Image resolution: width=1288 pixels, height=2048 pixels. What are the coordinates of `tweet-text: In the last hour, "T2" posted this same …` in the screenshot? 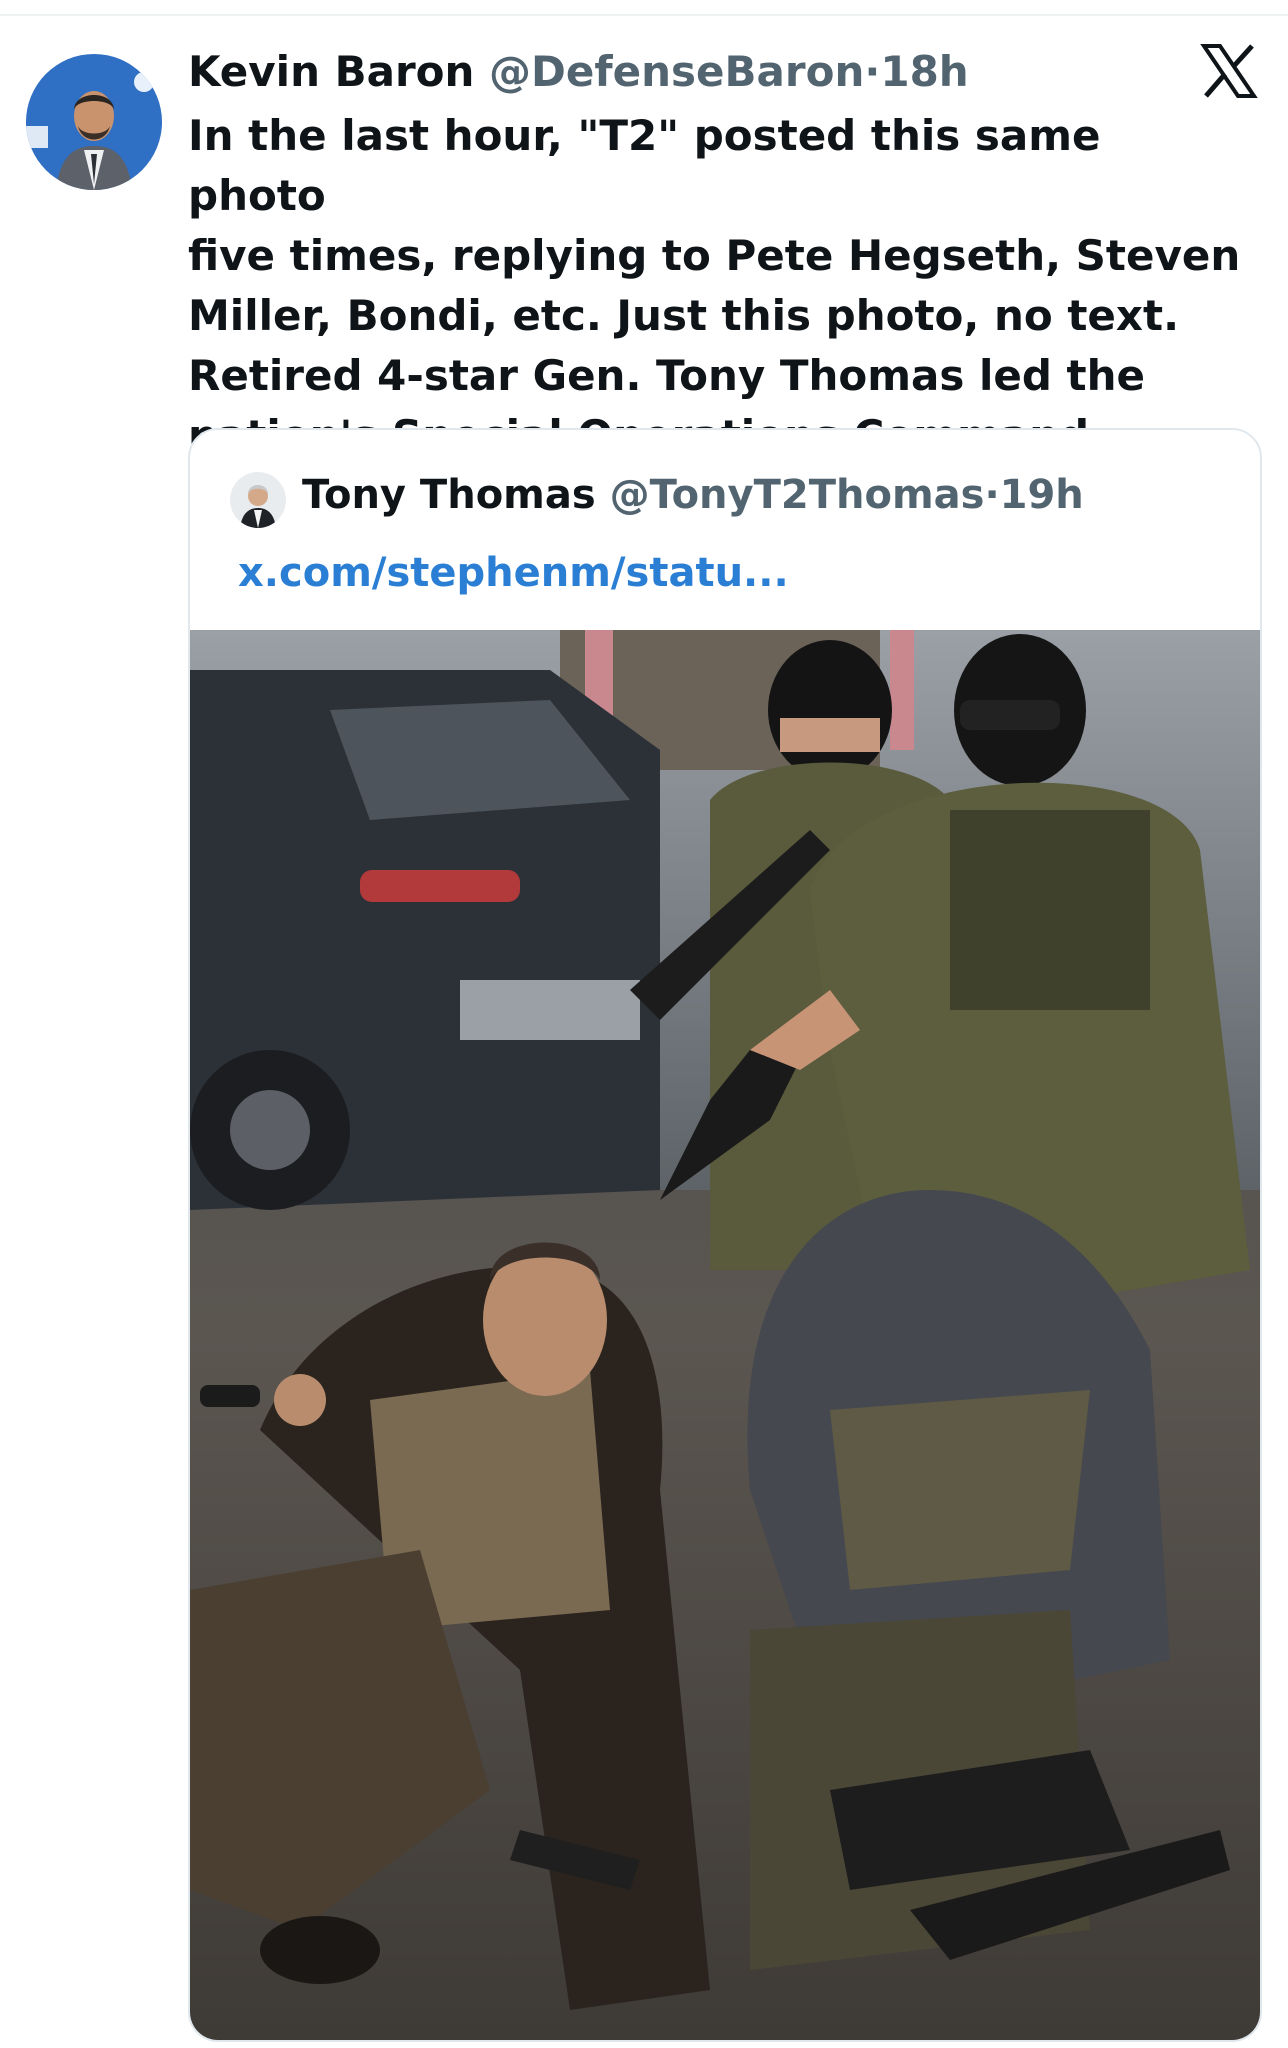 It's located at (714, 285).